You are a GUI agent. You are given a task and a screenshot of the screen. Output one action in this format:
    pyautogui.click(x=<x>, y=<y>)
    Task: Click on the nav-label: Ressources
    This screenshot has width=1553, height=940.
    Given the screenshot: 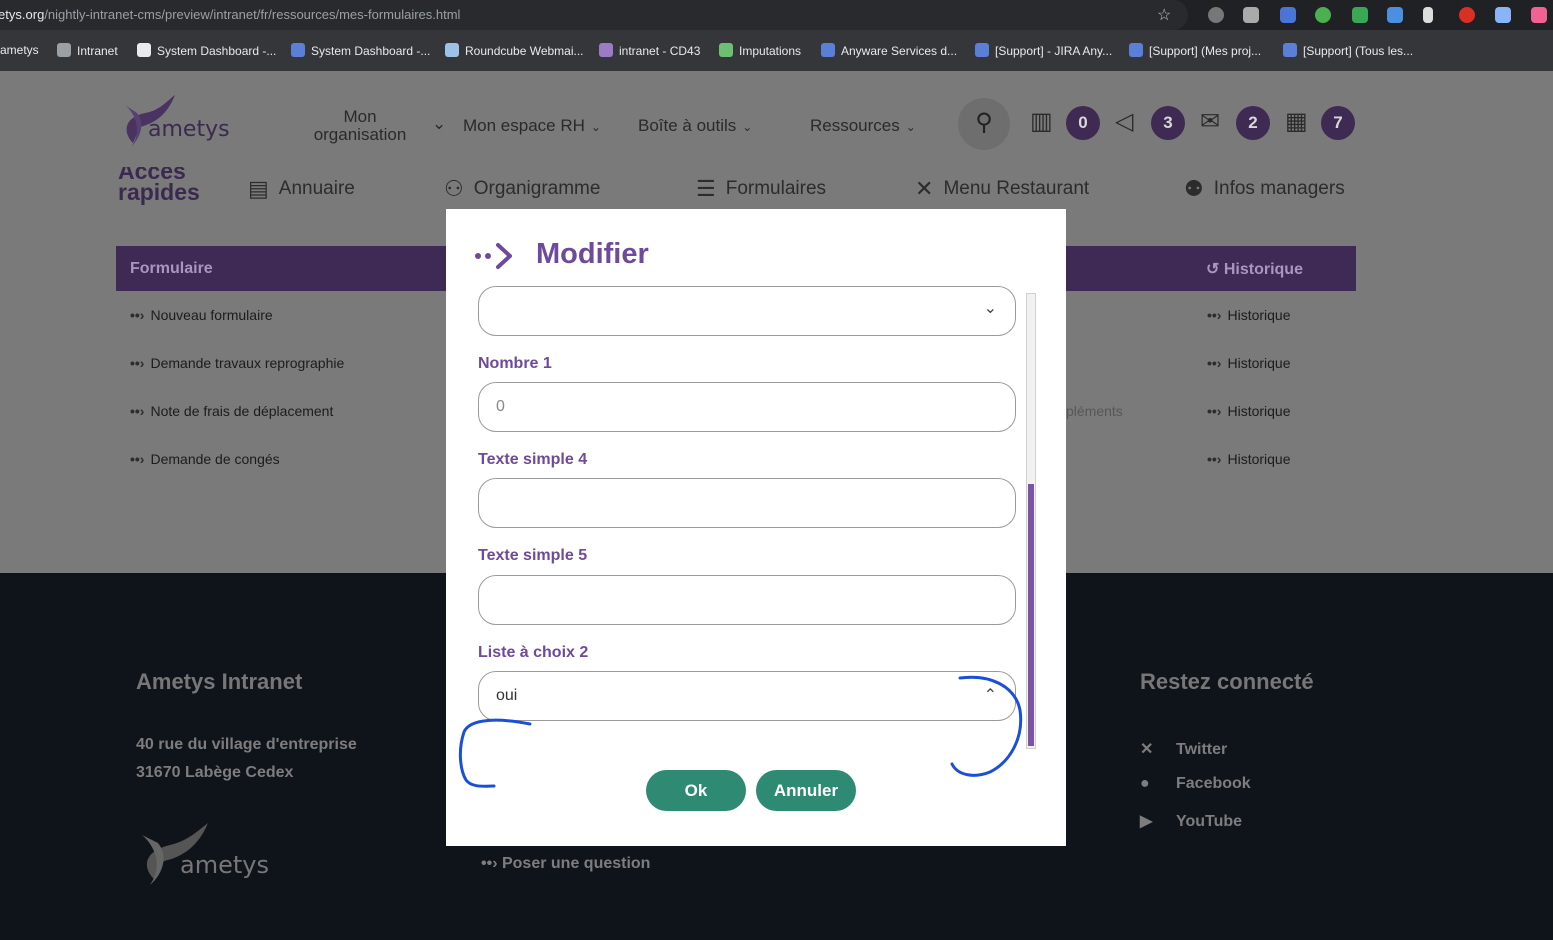 What is the action you would take?
    pyautogui.click(x=855, y=125)
    